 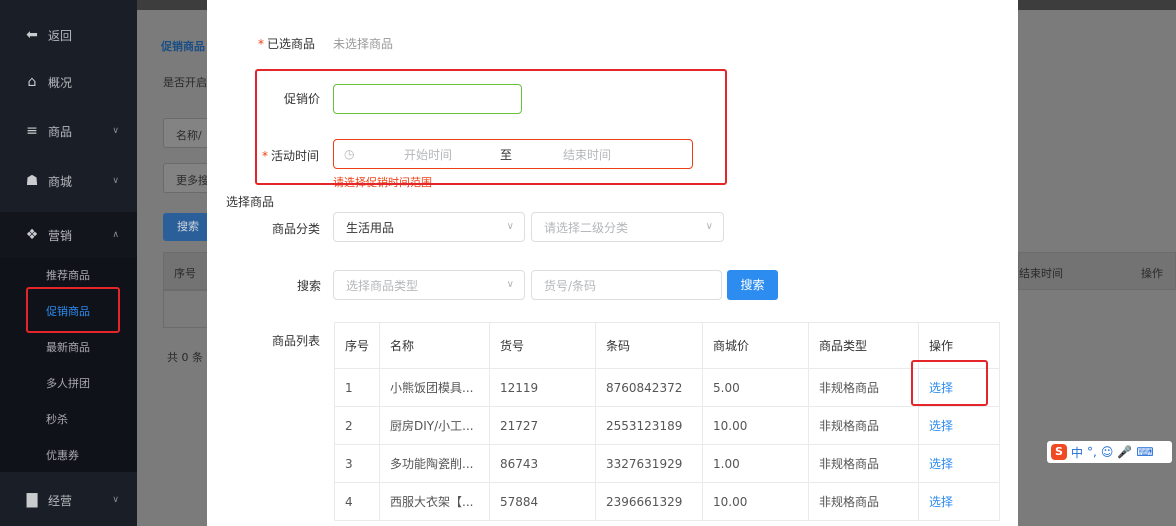 I want to click on shop-icon: ☗, so click(x=32, y=181).